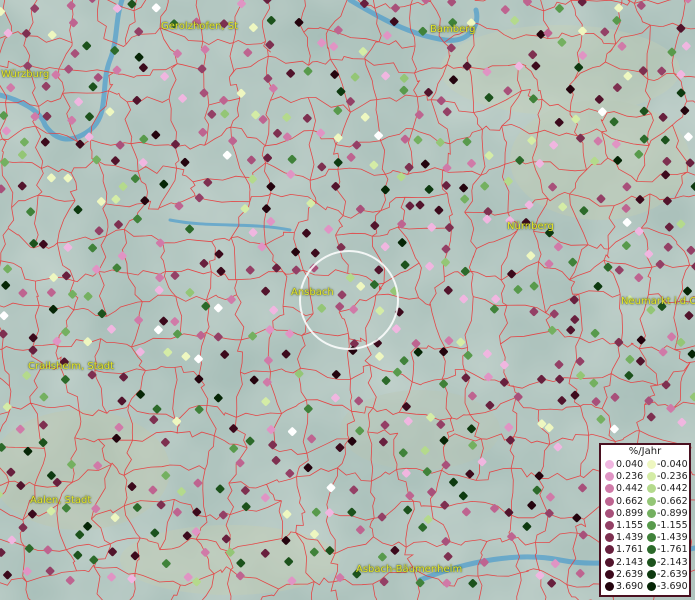  Describe the element at coordinates (645, 586) in the screenshot. I see `legend-row: 3.690 -3.690` at that location.